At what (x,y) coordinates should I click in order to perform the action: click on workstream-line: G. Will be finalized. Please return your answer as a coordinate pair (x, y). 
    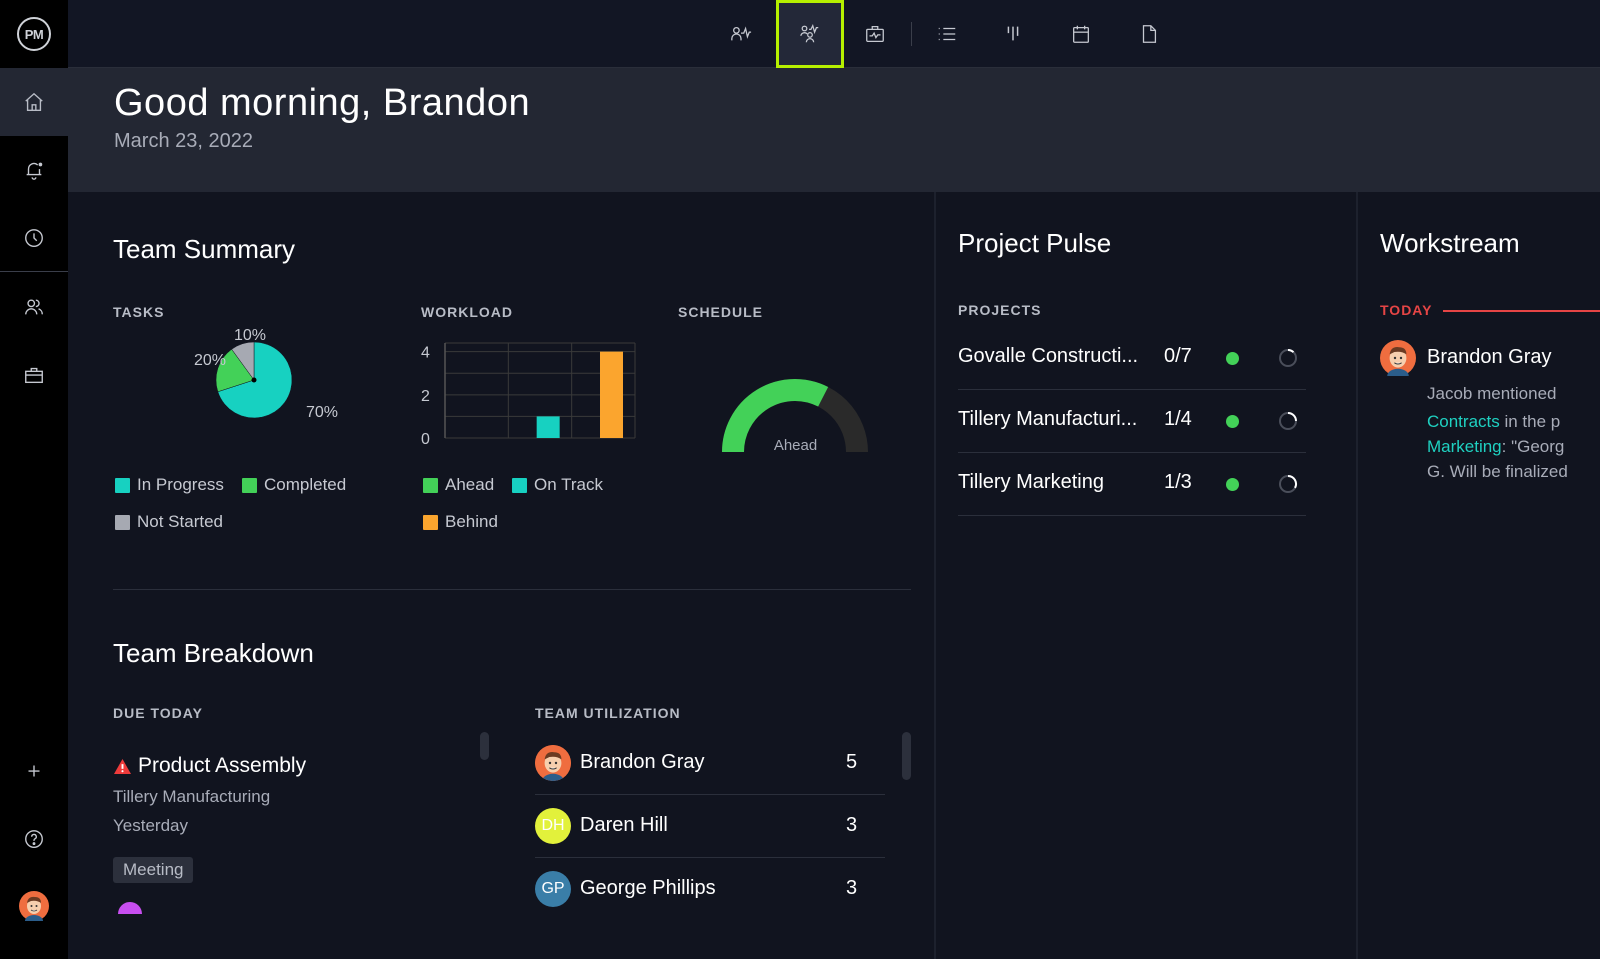
    Looking at the image, I should click on (1497, 471).